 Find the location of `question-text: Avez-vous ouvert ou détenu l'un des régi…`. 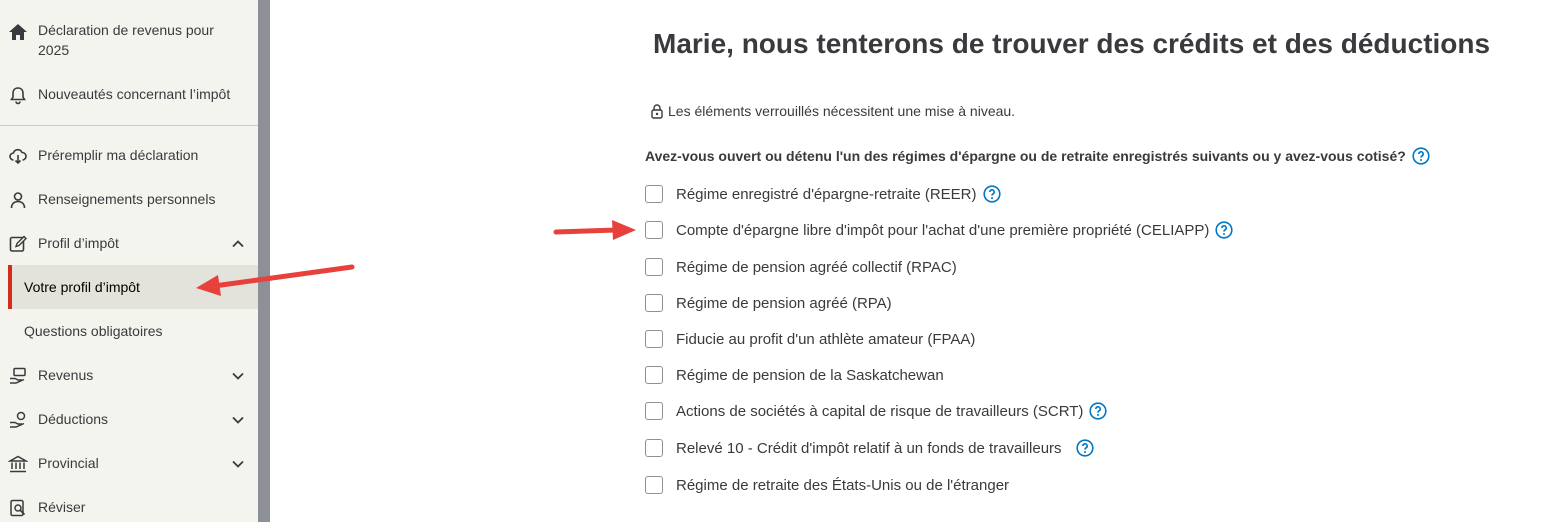

question-text: Avez-vous ouvert ou détenu l'un des régi… is located at coordinates (1025, 156).